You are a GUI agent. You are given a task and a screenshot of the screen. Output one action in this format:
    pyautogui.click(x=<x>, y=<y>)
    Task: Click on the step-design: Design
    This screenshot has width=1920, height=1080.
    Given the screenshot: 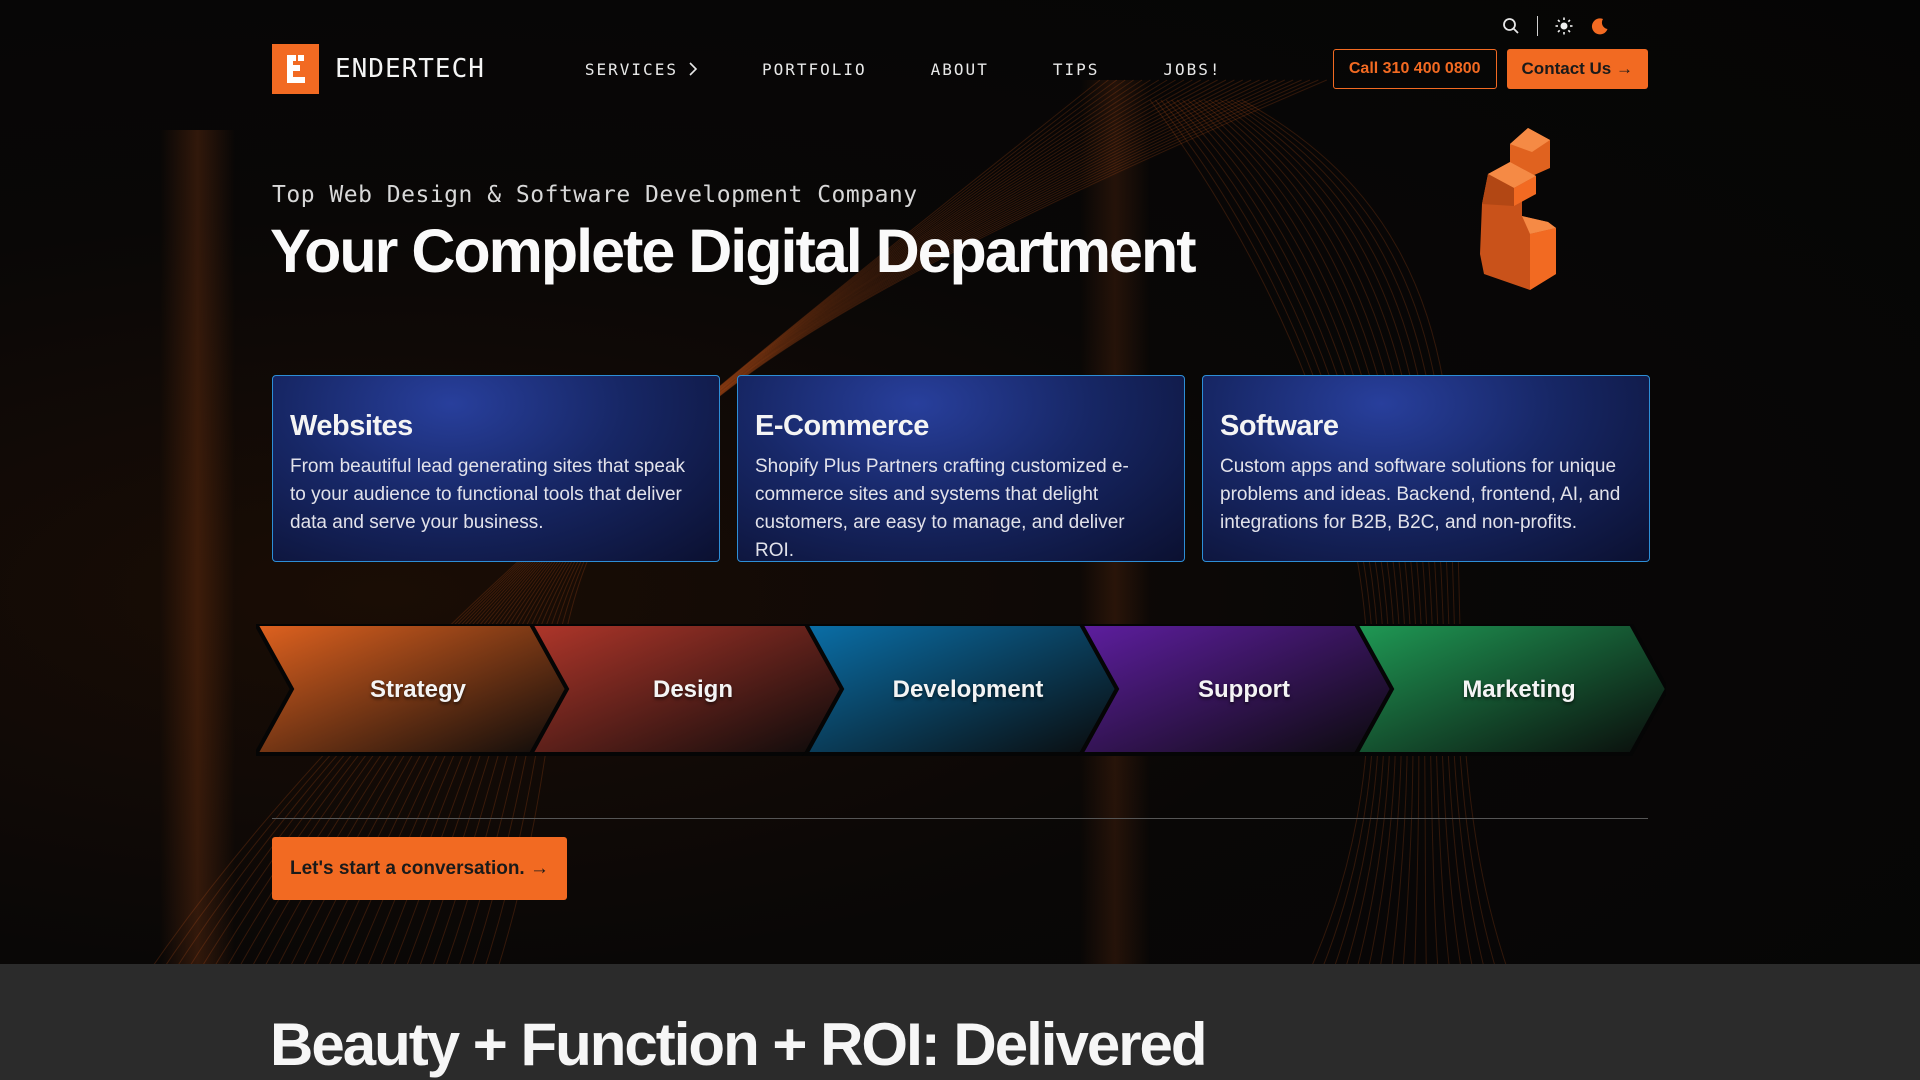 What is the action you would take?
    pyautogui.click(x=693, y=690)
    